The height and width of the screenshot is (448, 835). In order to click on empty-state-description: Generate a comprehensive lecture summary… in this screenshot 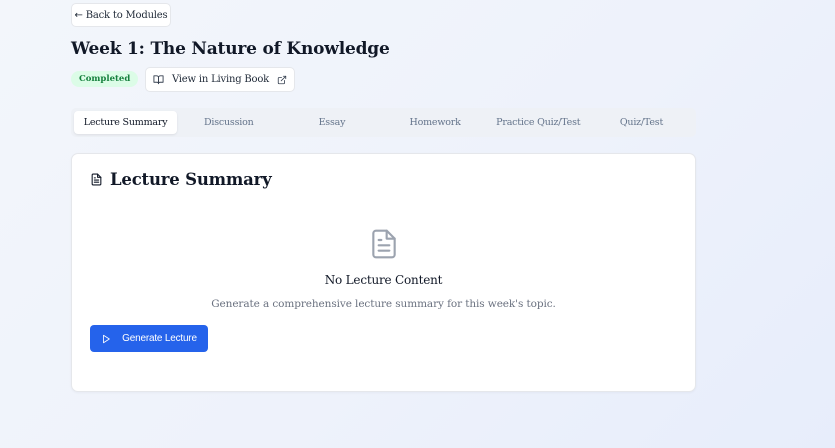, I will do `click(383, 304)`.